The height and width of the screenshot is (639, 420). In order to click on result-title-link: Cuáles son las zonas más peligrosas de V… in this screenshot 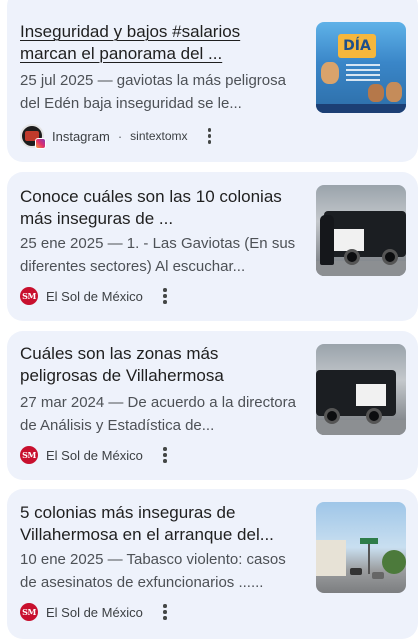, I will do `click(156, 365)`.